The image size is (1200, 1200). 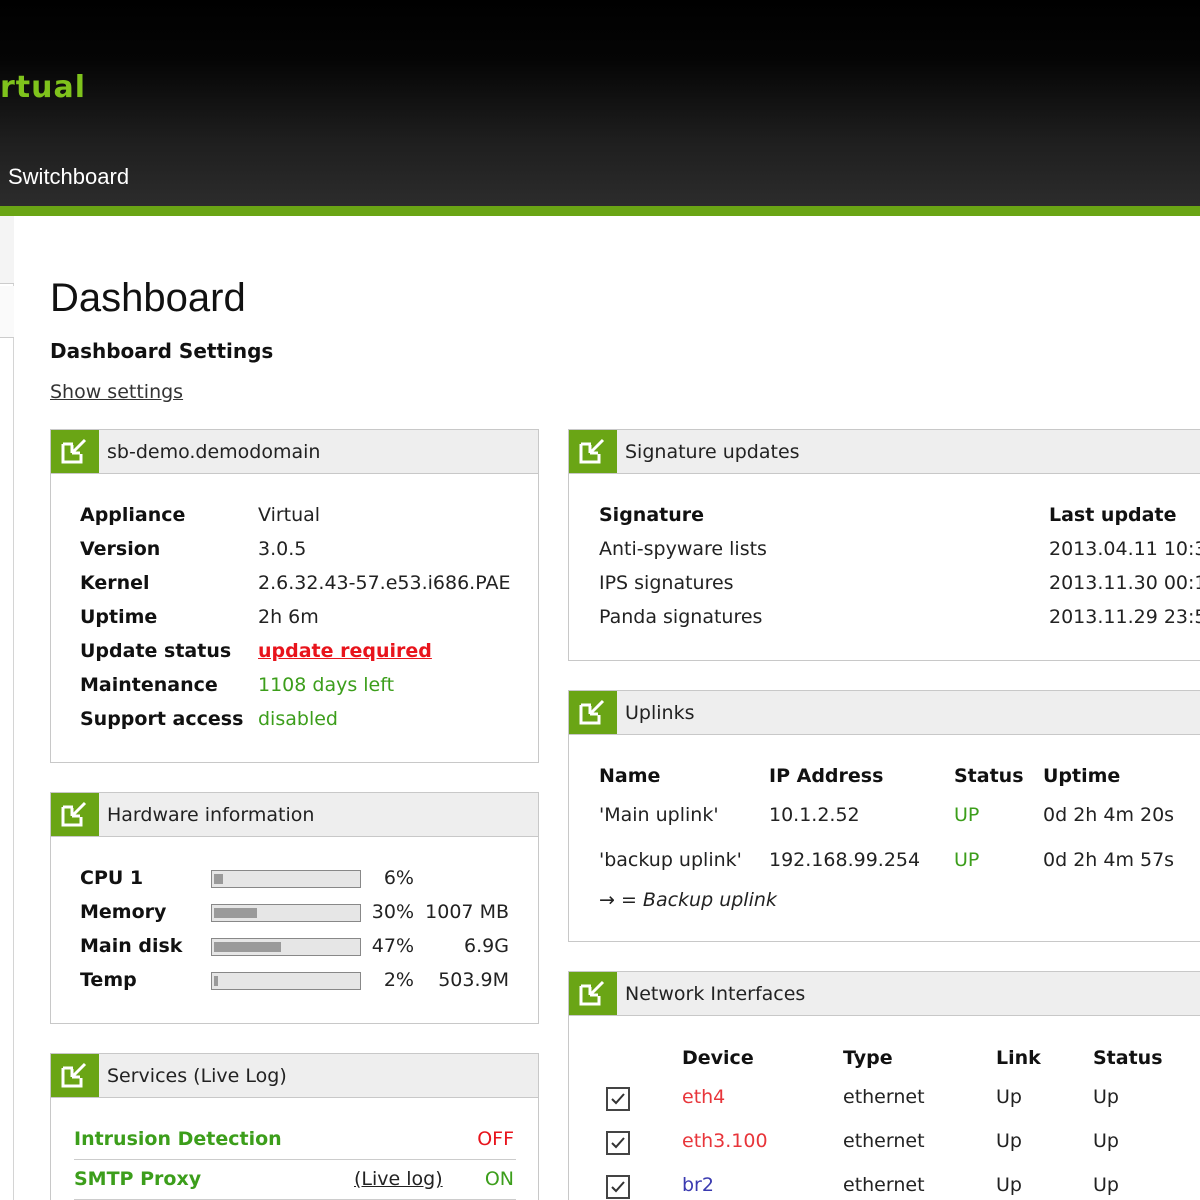 I want to click on show-settings-link: Show settings, so click(x=116, y=392).